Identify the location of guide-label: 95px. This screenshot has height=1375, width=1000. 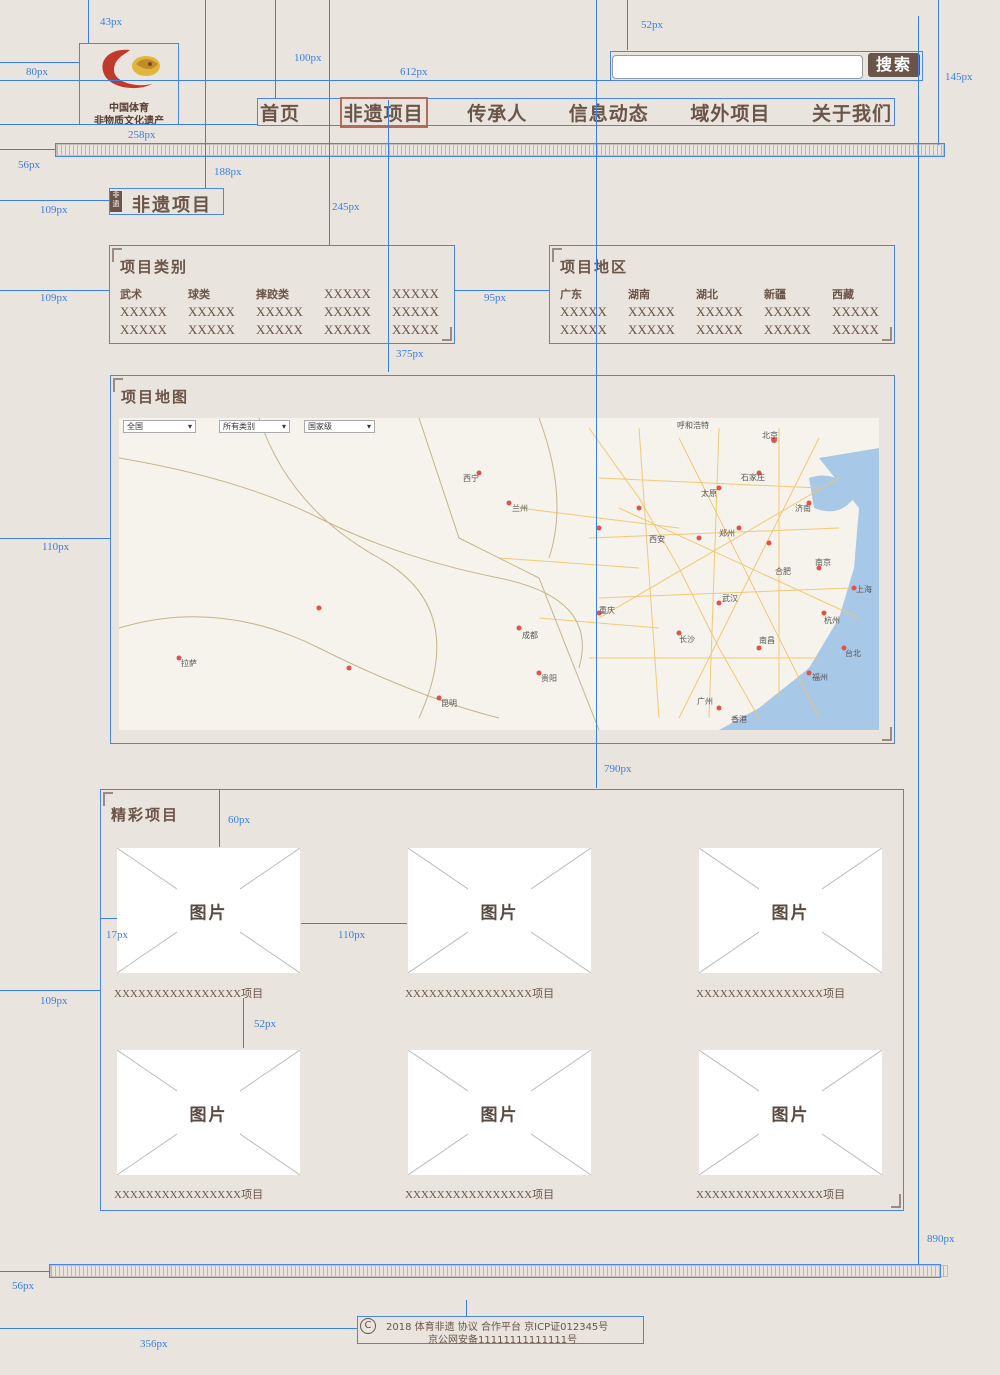
(495, 298).